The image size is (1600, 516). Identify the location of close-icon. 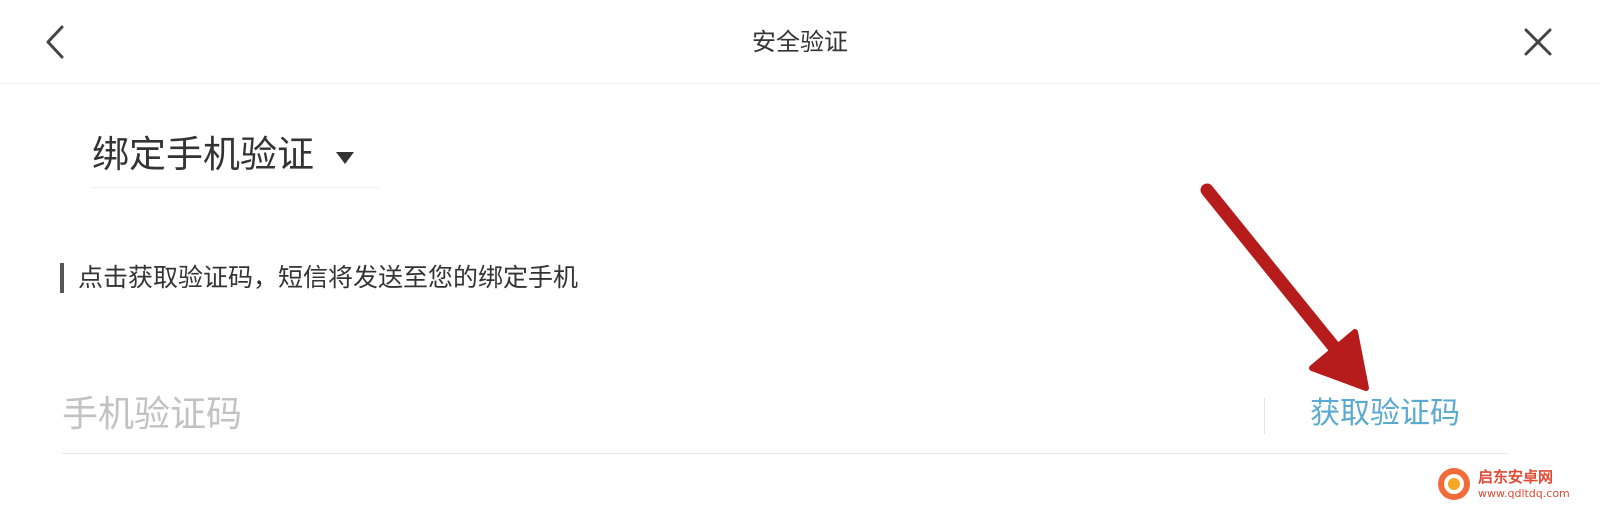
(1538, 42).